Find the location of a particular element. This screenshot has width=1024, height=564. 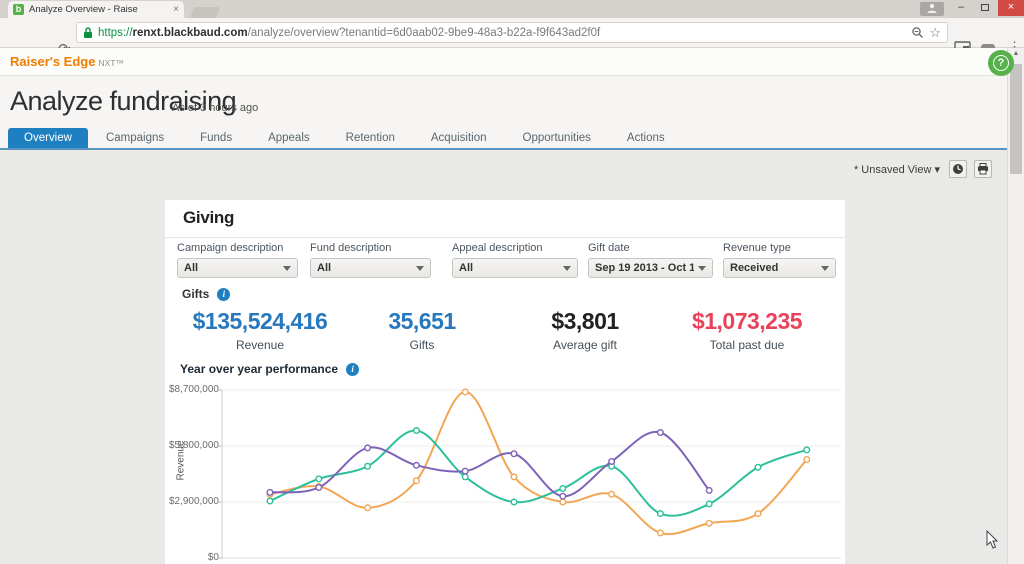

browser-tab: b Analyze Overview - Raise × is located at coordinates (96, 9).